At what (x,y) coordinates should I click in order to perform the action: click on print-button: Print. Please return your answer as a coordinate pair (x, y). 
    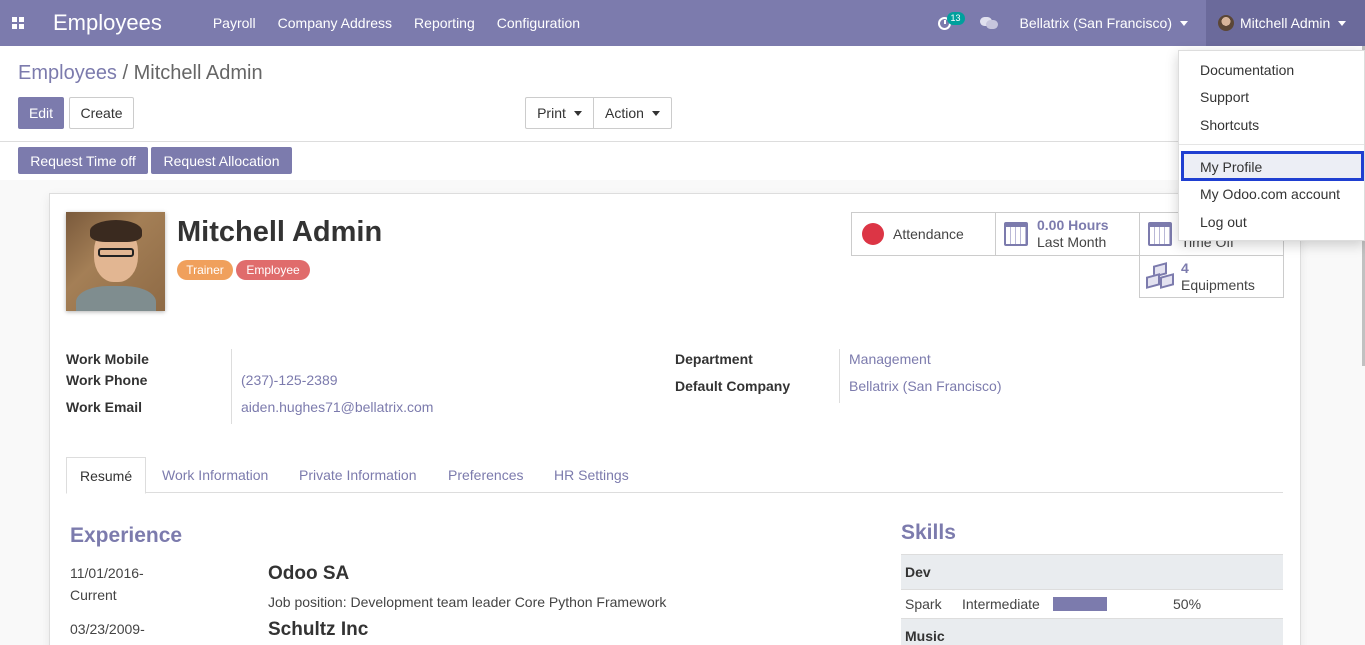
    Looking at the image, I should click on (559, 113).